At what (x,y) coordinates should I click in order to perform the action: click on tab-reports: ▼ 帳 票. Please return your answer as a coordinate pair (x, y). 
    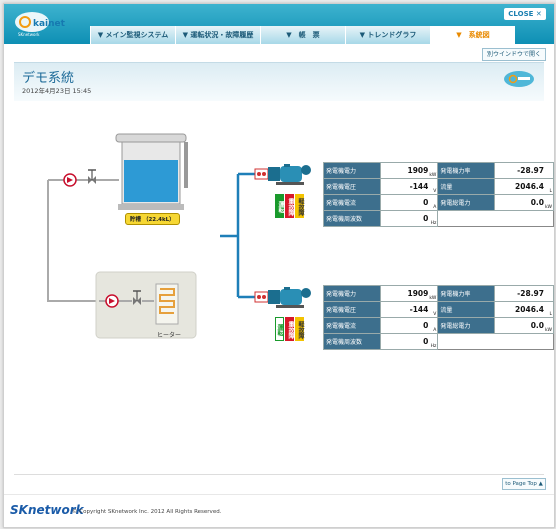
    Looking at the image, I should click on (302, 35).